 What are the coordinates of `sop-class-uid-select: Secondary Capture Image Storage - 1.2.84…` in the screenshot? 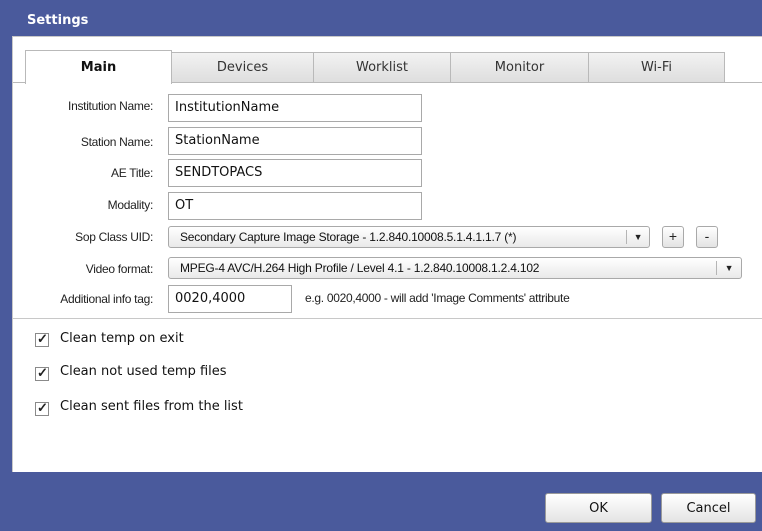 It's located at (409, 237).